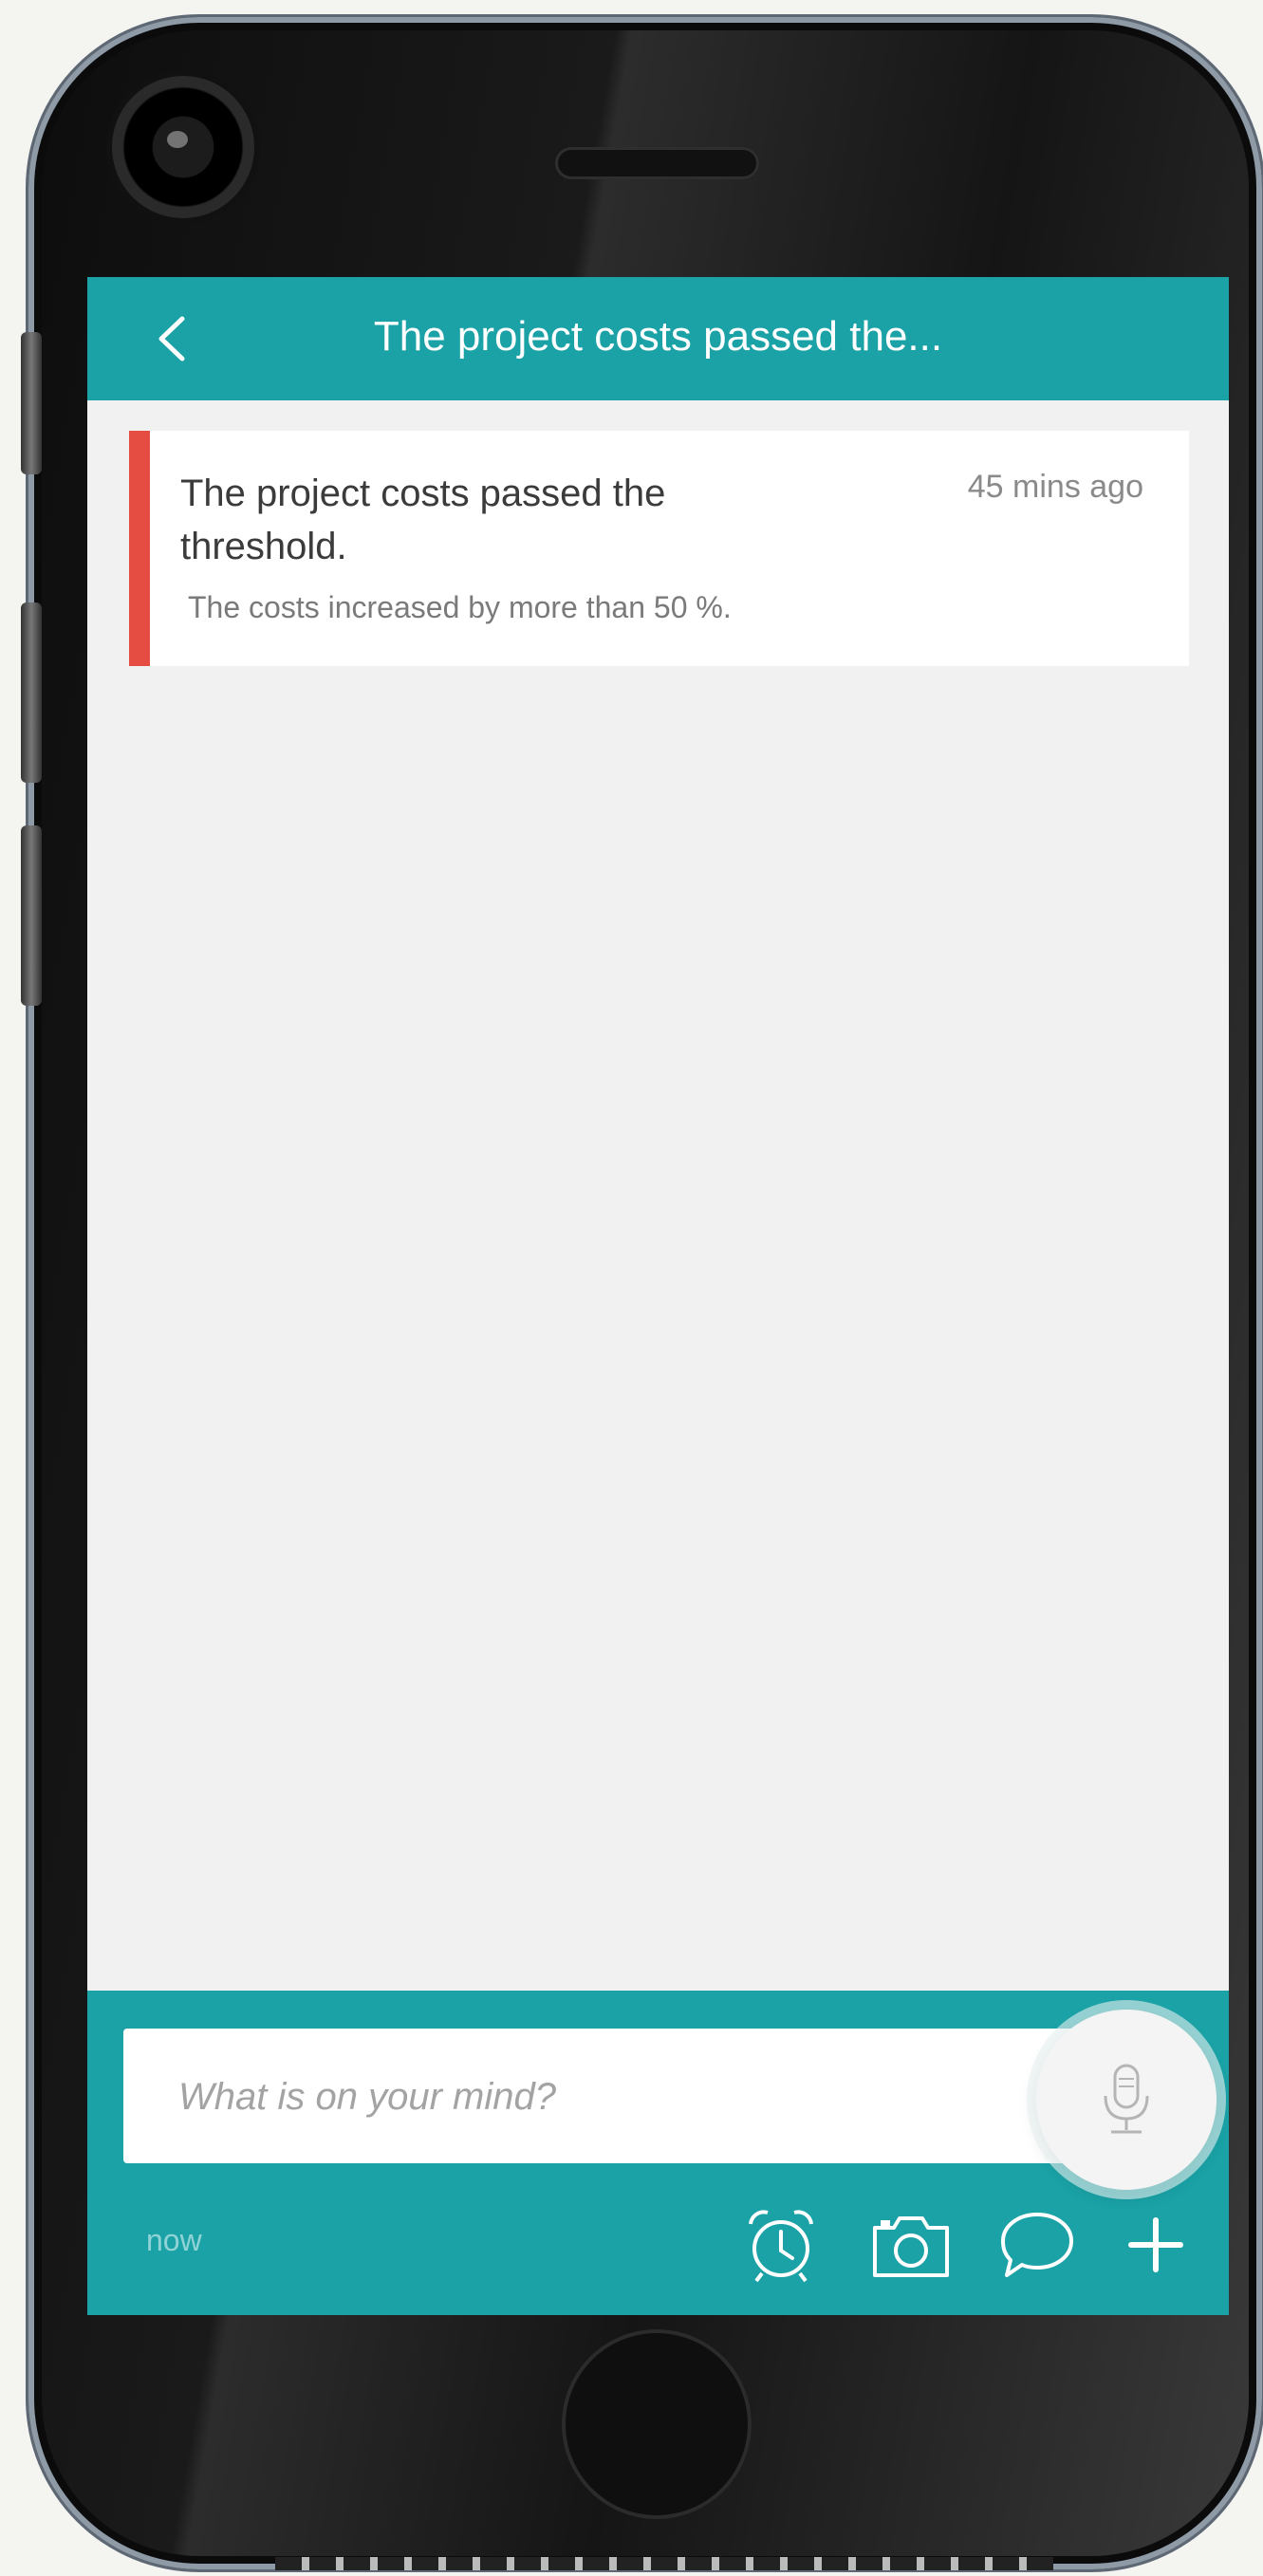 This screenshot has height=2576, width=1263. I want to click on timestamp-label: now, so click(174, 2240).